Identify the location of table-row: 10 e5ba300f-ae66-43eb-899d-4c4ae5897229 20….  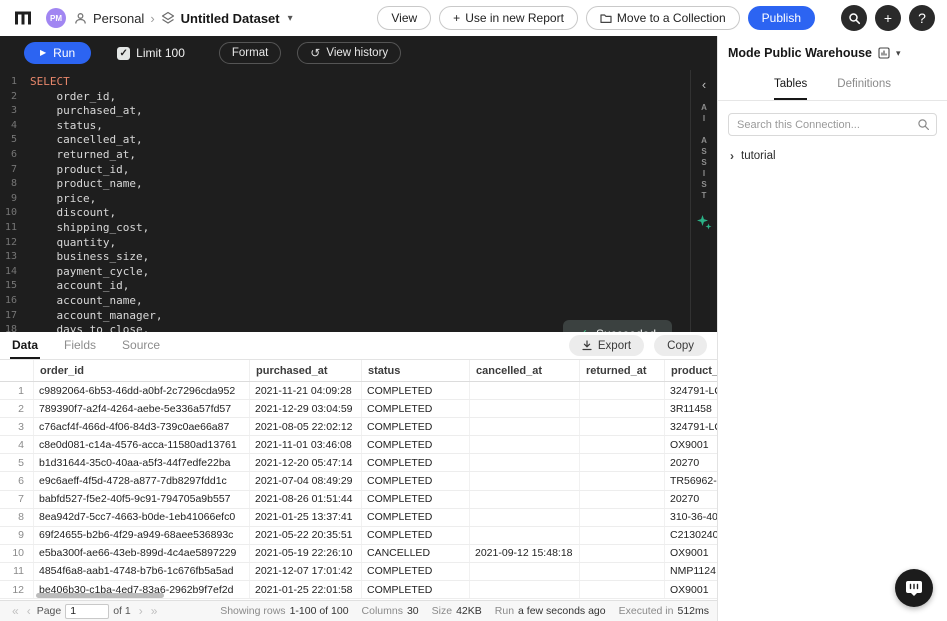
(358, 553).